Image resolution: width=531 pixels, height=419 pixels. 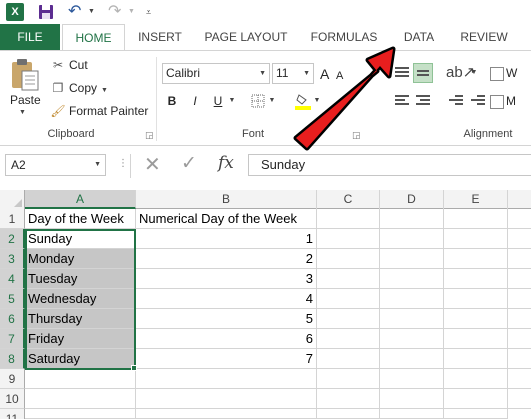 I want to click on column-header-d: D, so click(x=412, y=199).